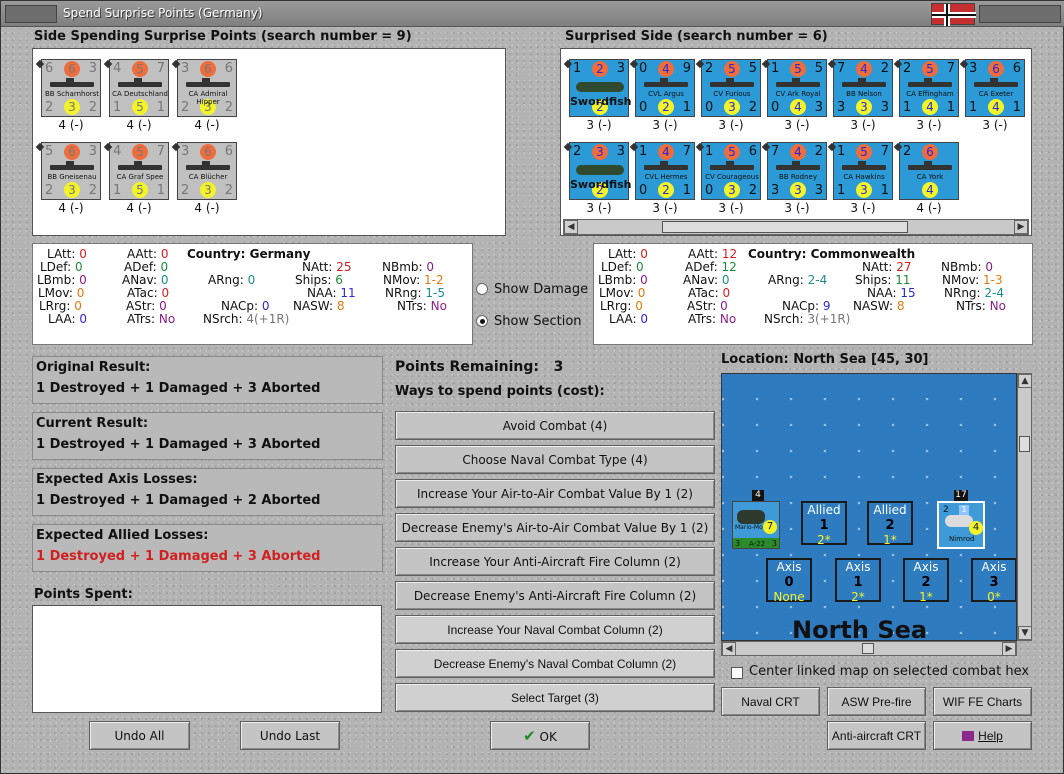  What do you see at coordinates (72, 177) in the screenshot?
I see `counter-name: BB Gneisenau` at bounding box center [72, 177].